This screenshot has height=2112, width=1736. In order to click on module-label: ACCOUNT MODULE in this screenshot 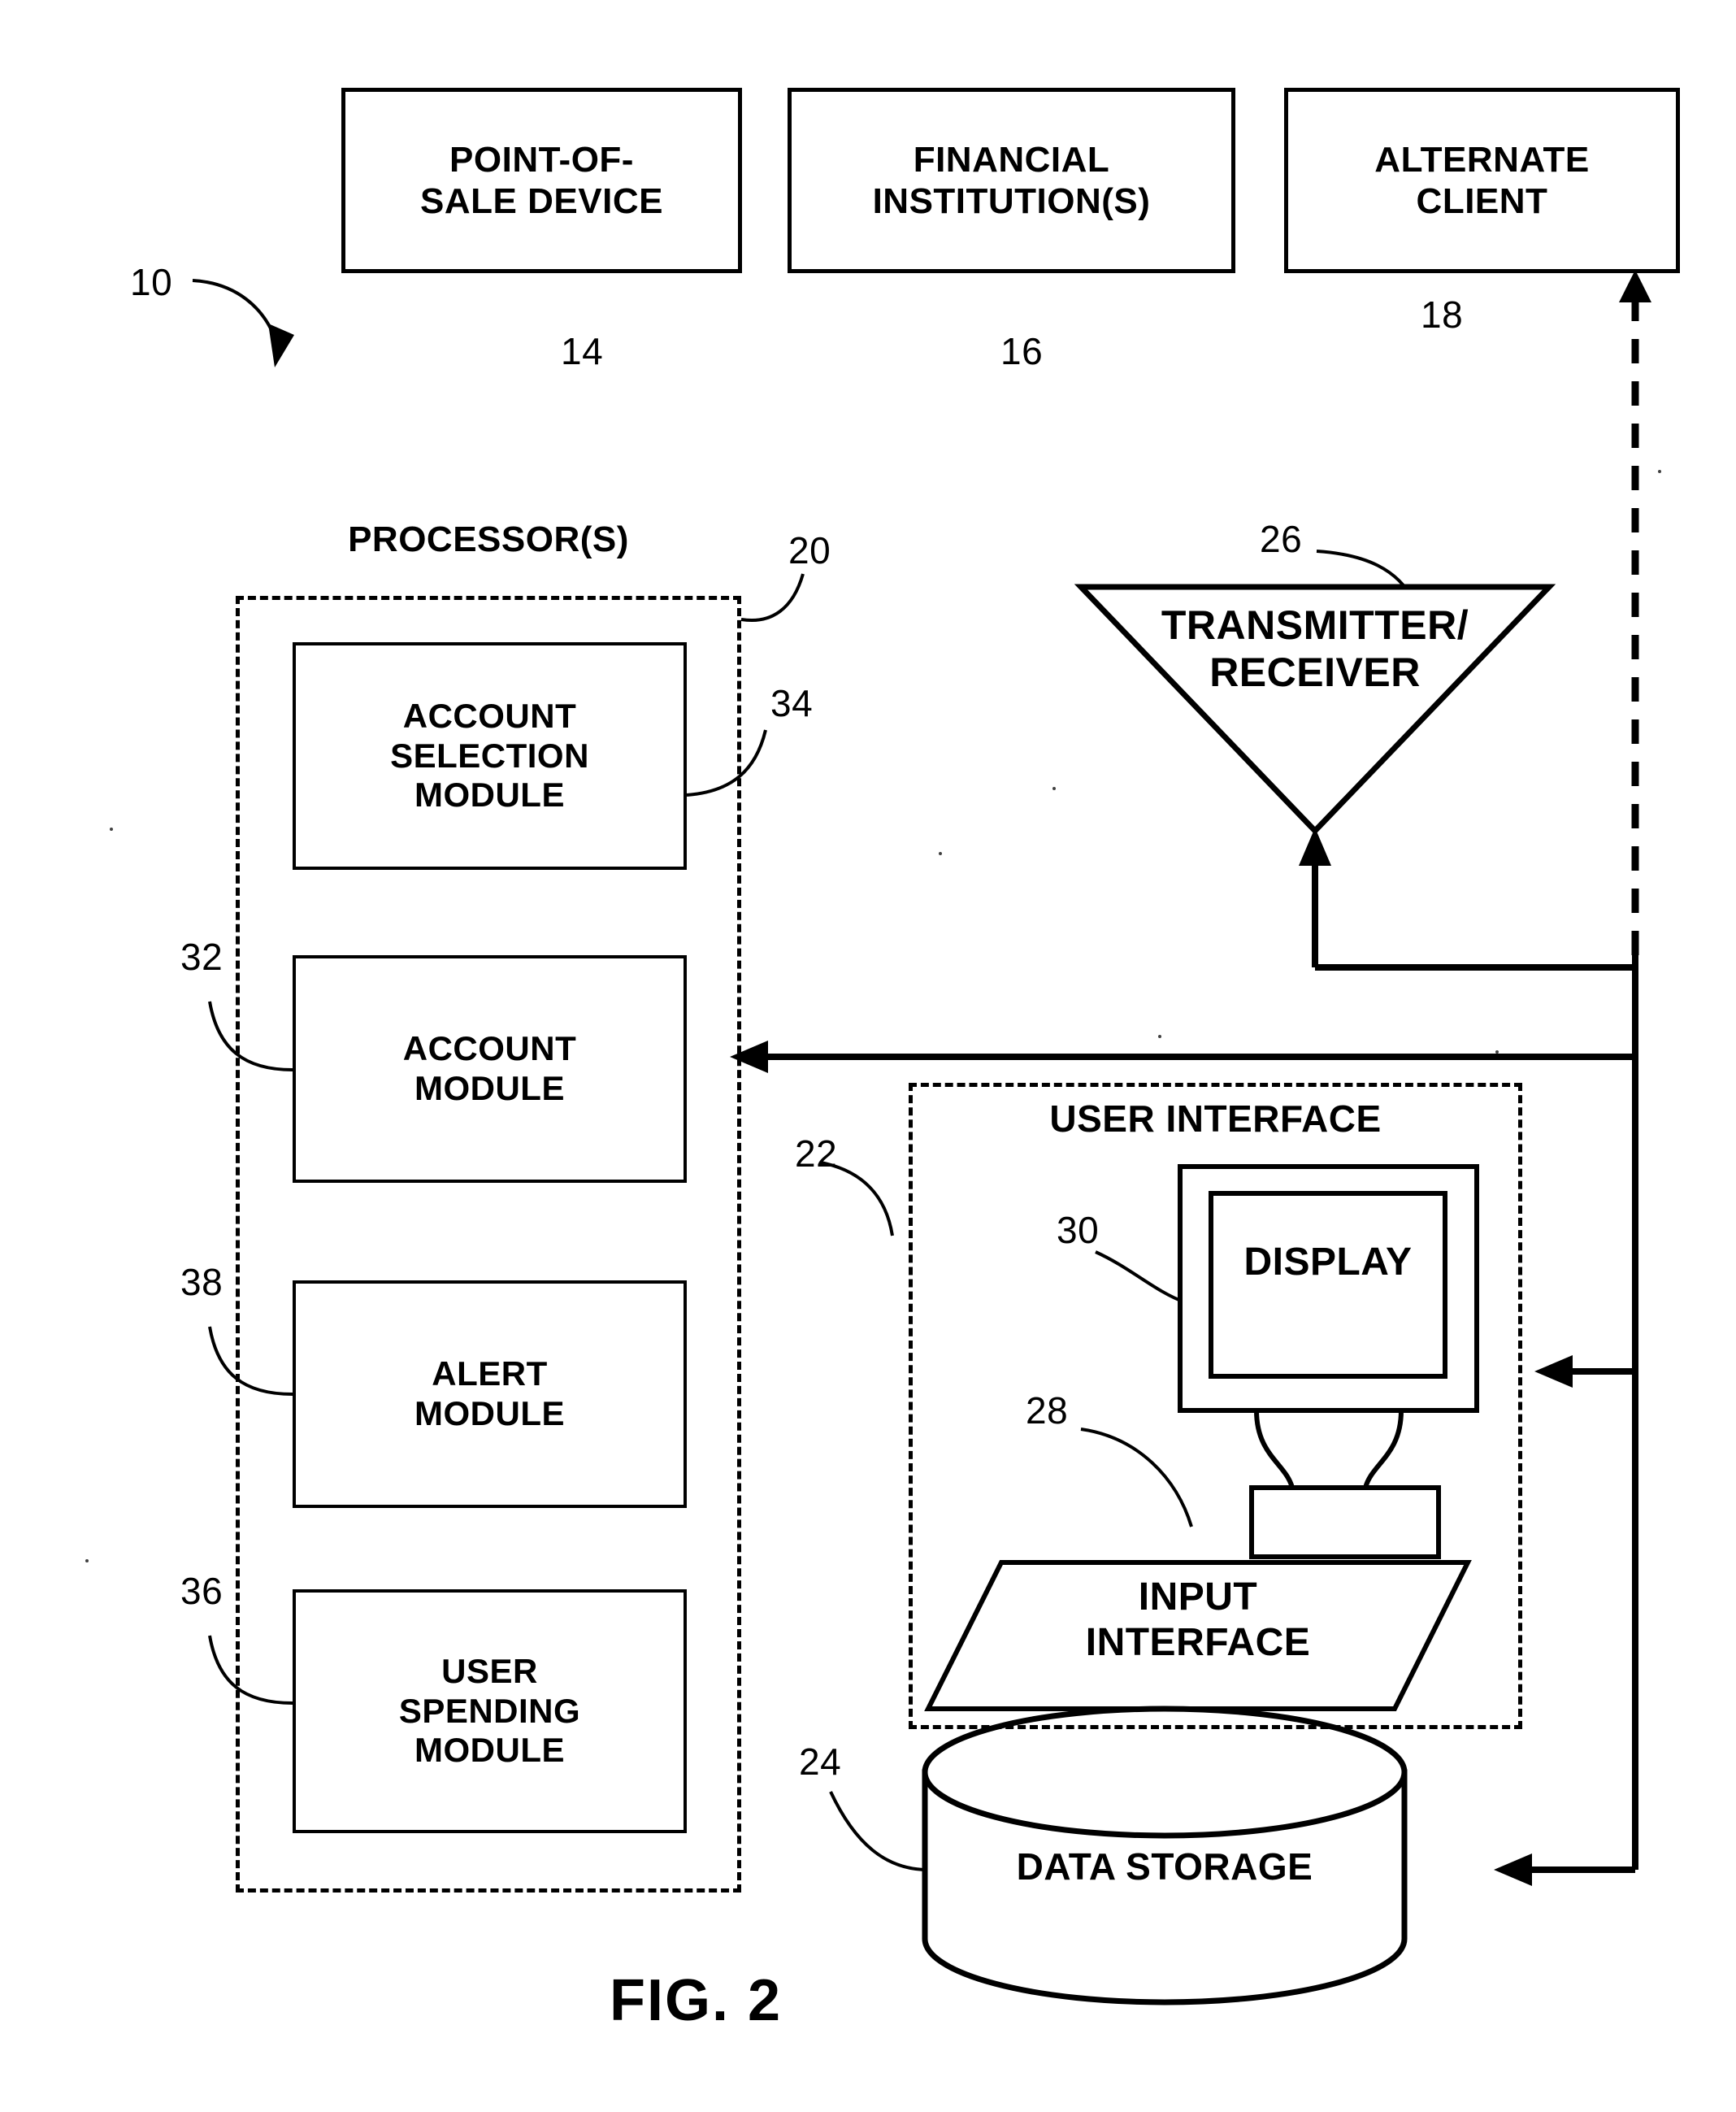, I will do `click(489, 1068)`.